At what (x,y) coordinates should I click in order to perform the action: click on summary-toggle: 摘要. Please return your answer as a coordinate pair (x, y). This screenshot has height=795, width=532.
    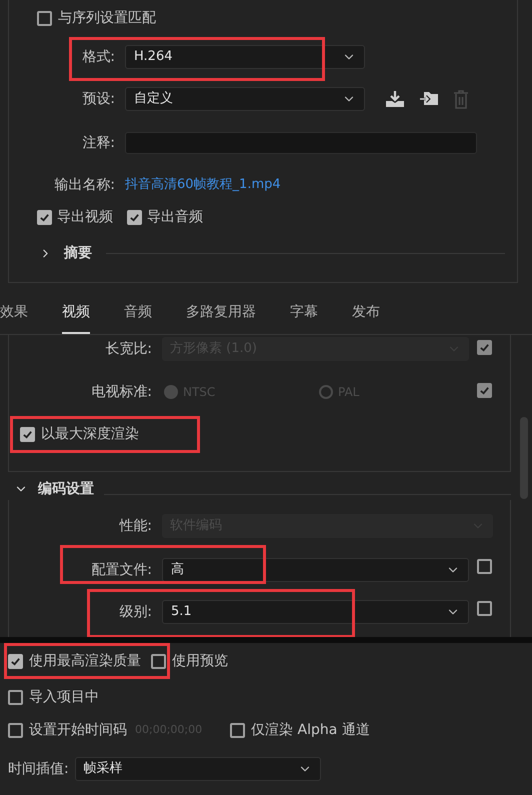
    Looking at the image, I should click on (65, 253).